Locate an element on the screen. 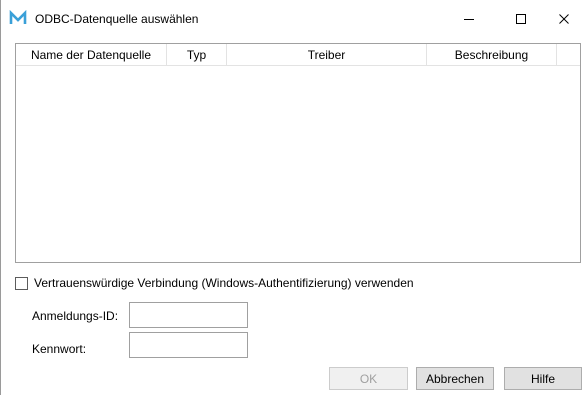 Image resolution: width=584 pixels, height=395 pixels. password-label: Kennwort: is located at coordinates (59, 349).